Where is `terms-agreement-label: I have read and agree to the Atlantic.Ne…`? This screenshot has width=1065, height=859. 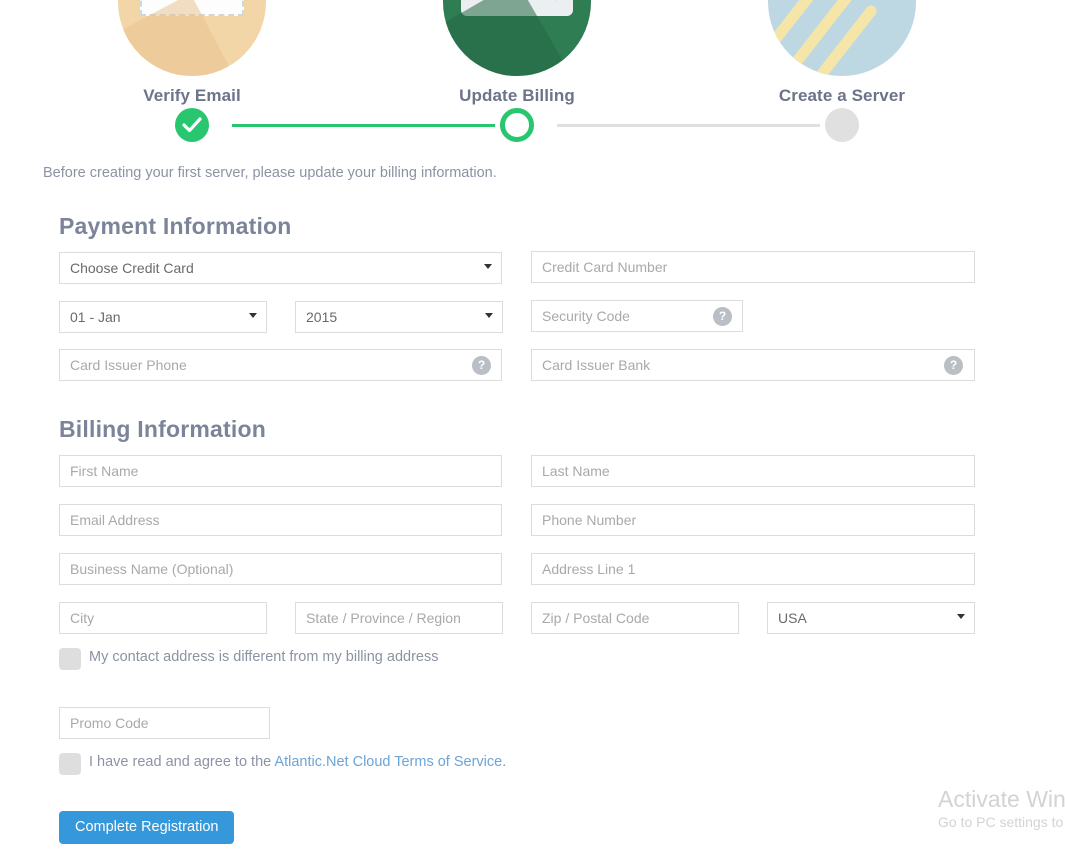
terms-agreement-label: I have read and agree to the Atlantic.Ne… is located at coordinates (297, 762).